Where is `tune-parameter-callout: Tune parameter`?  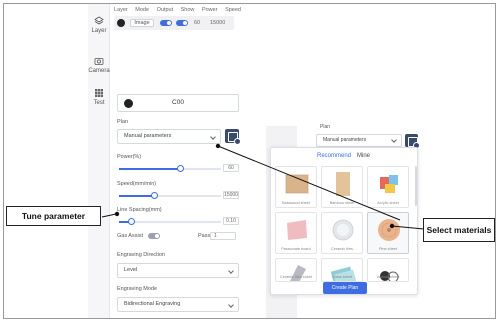
tune-parameter-callout: Tune parameter is located at coordinates (53, 216).